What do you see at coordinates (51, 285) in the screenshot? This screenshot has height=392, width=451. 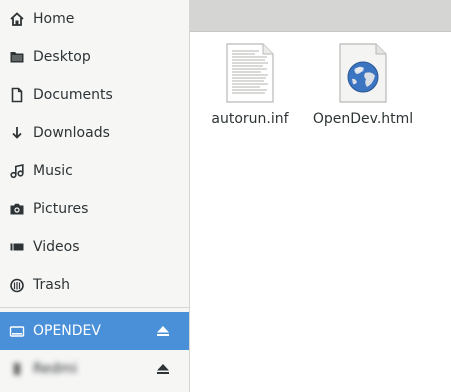 I see `sidebar-item-label: Trash` at bounding box center [51, 285].